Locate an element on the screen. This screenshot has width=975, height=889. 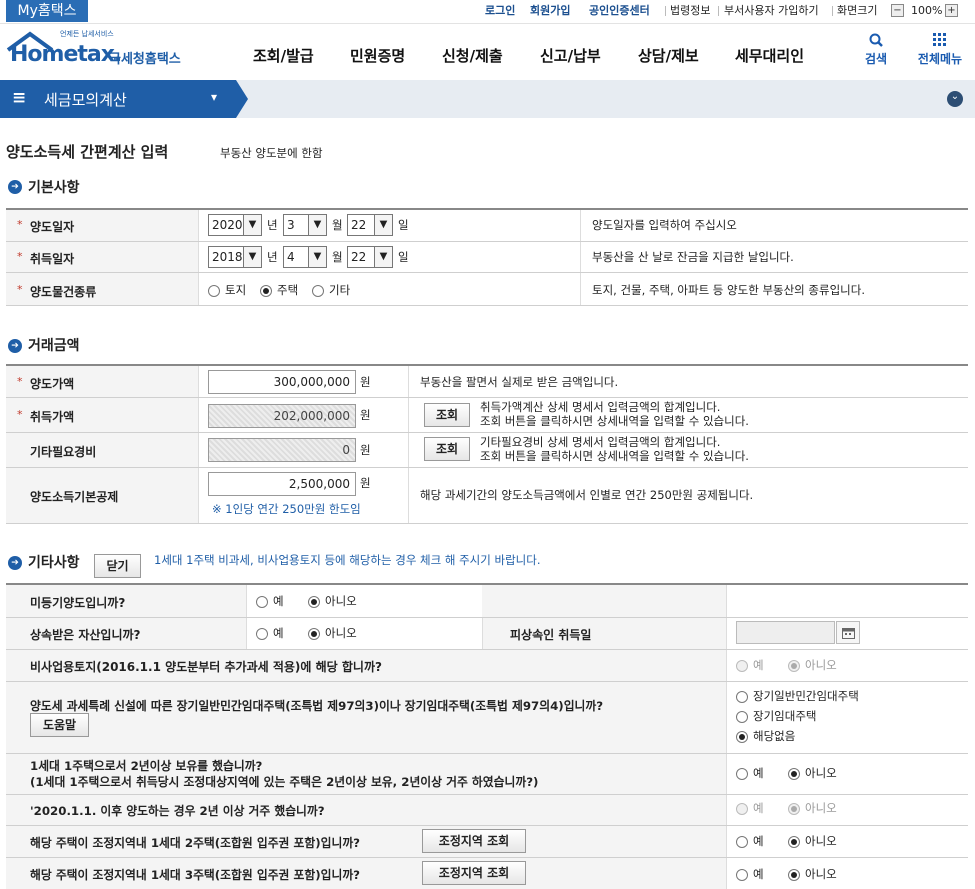
menu-consult: 상담/제보 is located at coordinates (668, 55).